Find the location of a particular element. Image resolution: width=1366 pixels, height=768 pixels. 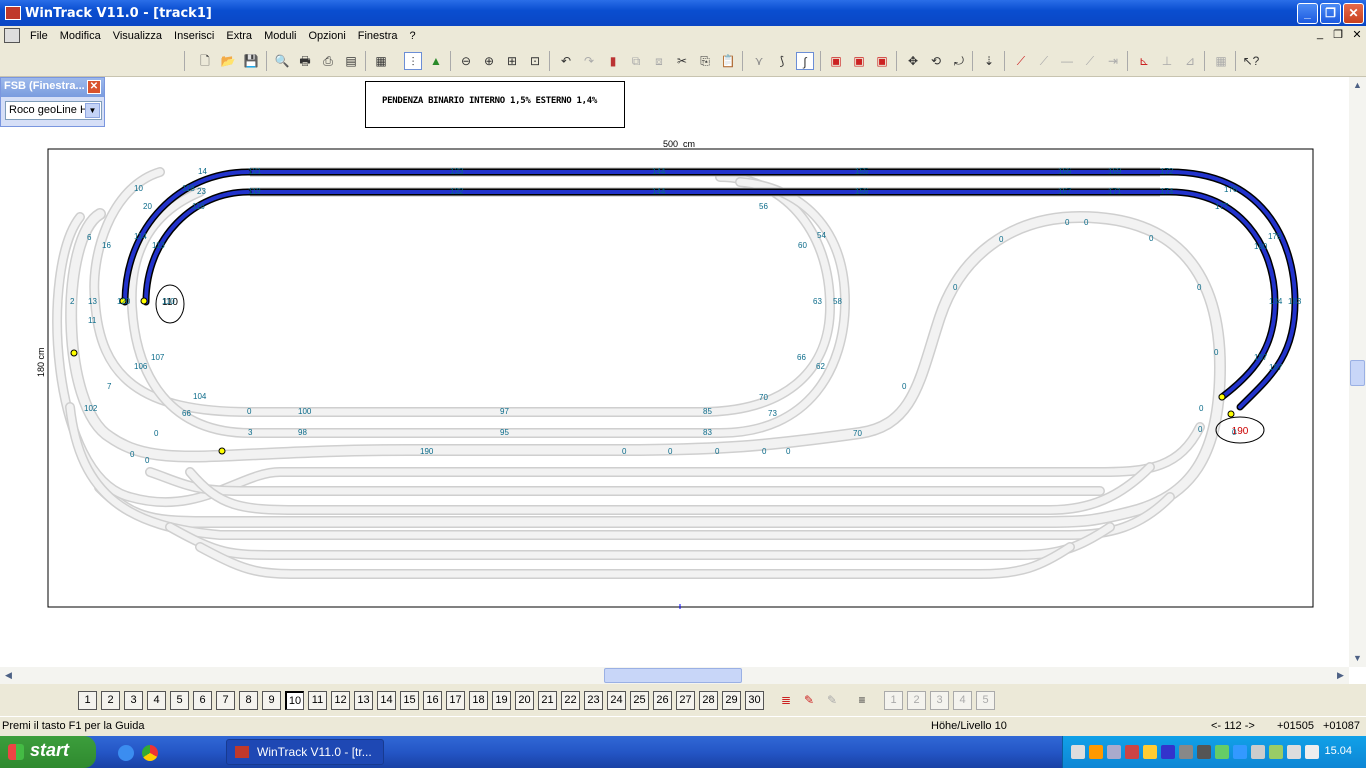

level-8-button: 8 is located at coordinates (248, 700).